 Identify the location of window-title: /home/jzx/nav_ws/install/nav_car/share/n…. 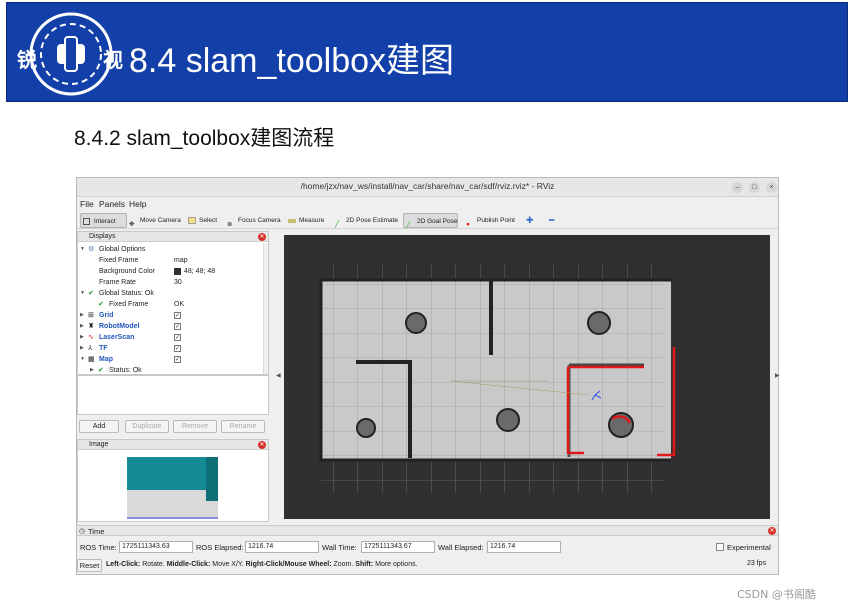
(427, 186).